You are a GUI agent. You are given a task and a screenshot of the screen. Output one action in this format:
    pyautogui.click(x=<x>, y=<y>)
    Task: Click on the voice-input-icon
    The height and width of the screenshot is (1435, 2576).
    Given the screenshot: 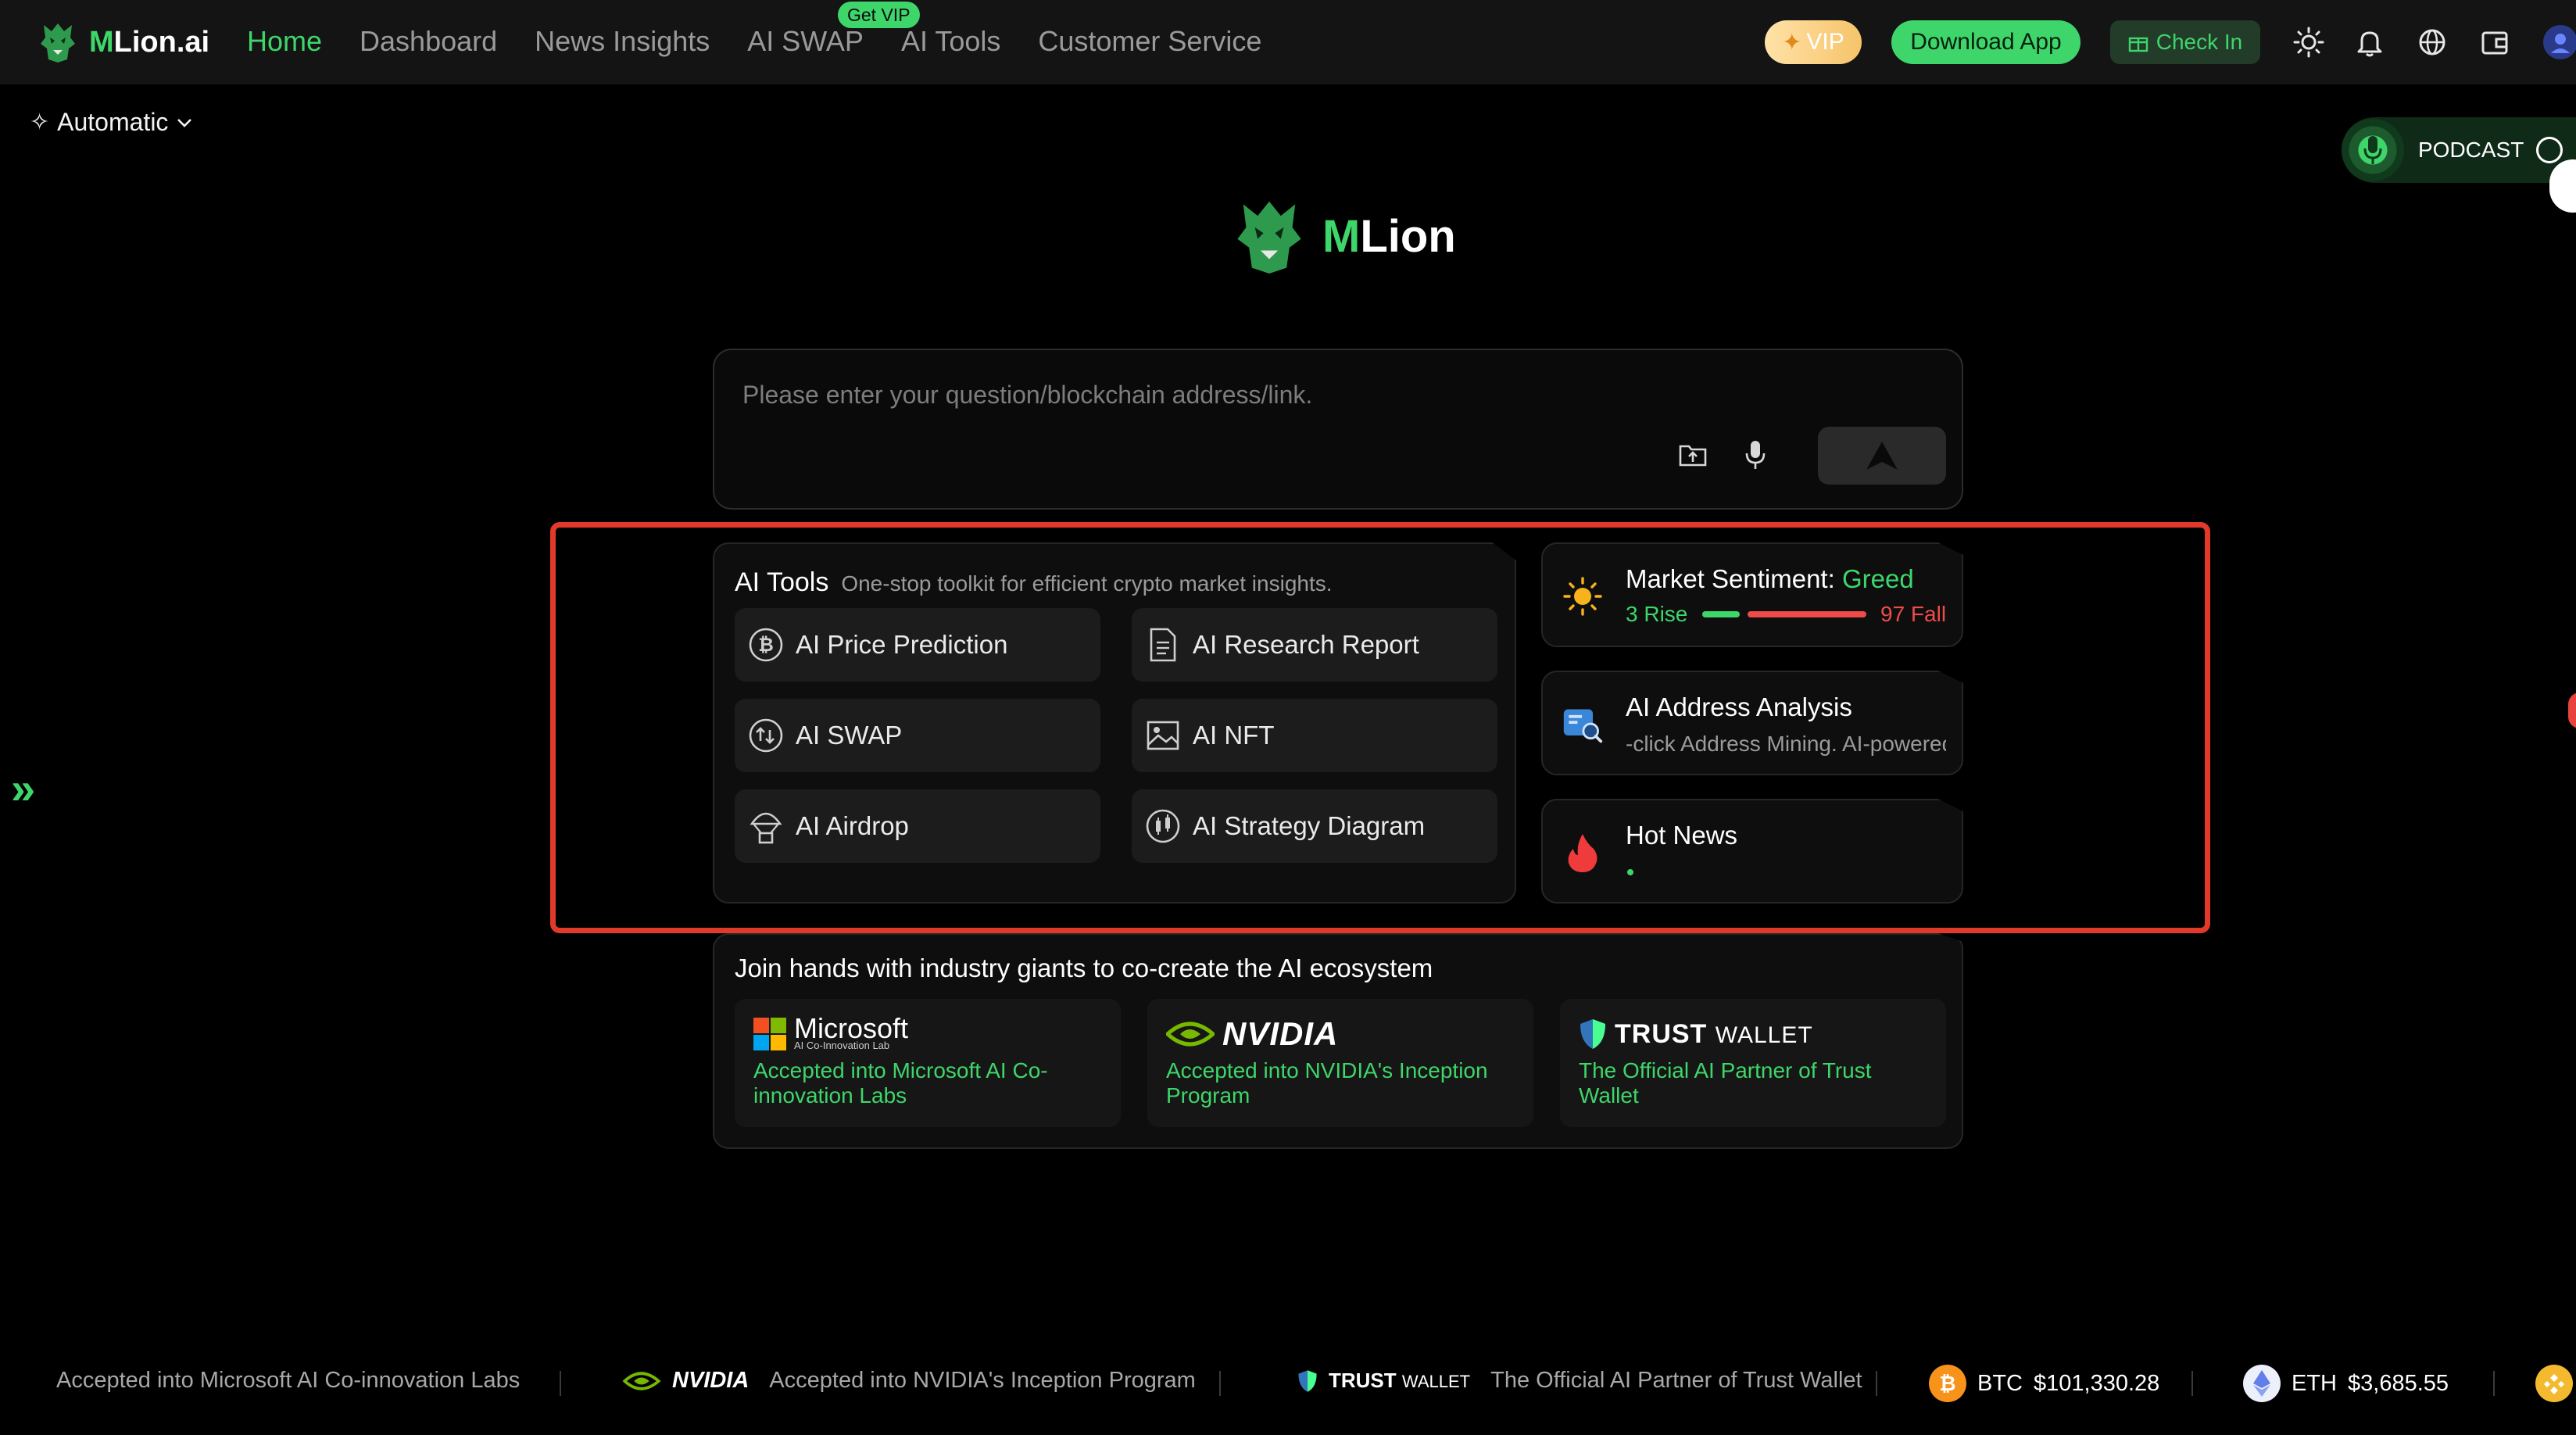 What is the action you would take?
    pyautogui.click(x=1755, y=455)
    